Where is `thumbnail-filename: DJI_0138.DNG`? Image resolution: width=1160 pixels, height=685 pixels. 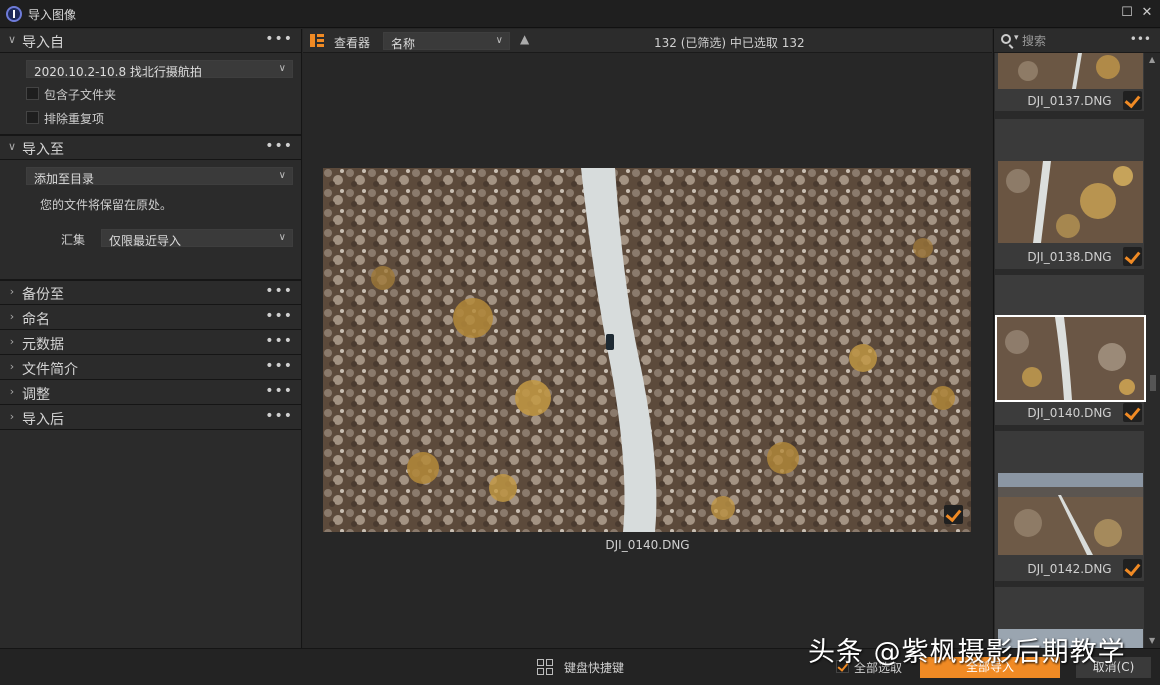
thumbnail-filename: DJI_0138.DNG is located at coordinates (1069, 257).